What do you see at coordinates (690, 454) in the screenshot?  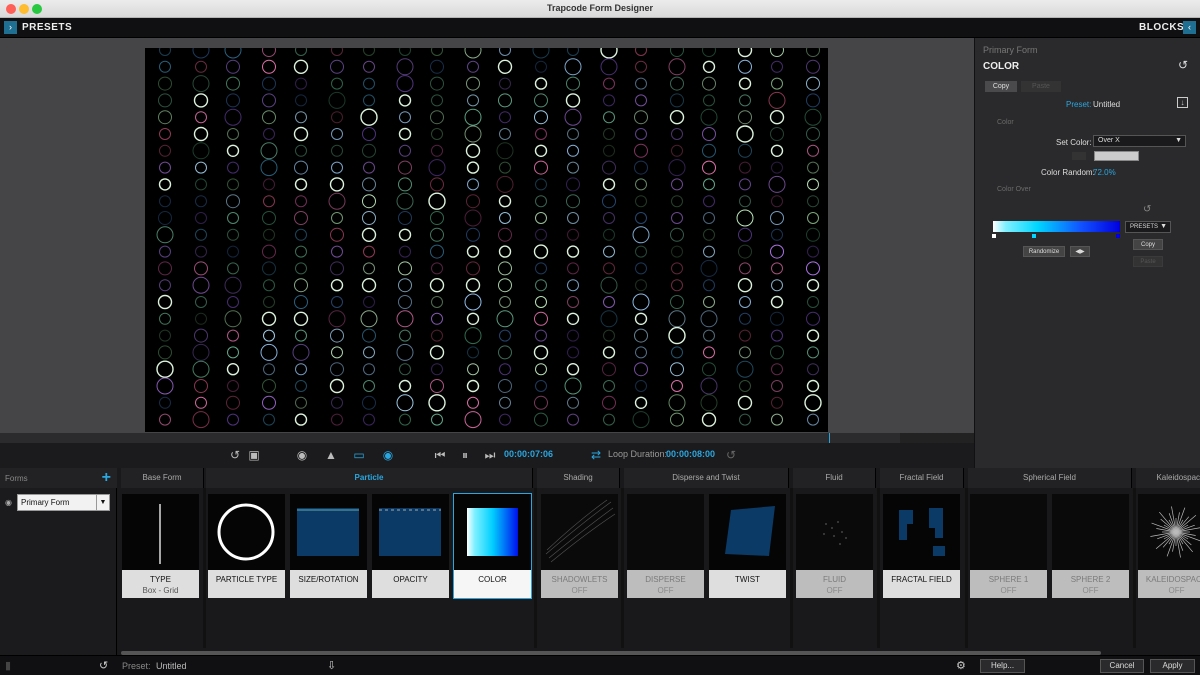 I see `loop-duration-value: 00:00:08:00` at bounding box center [690, 454].